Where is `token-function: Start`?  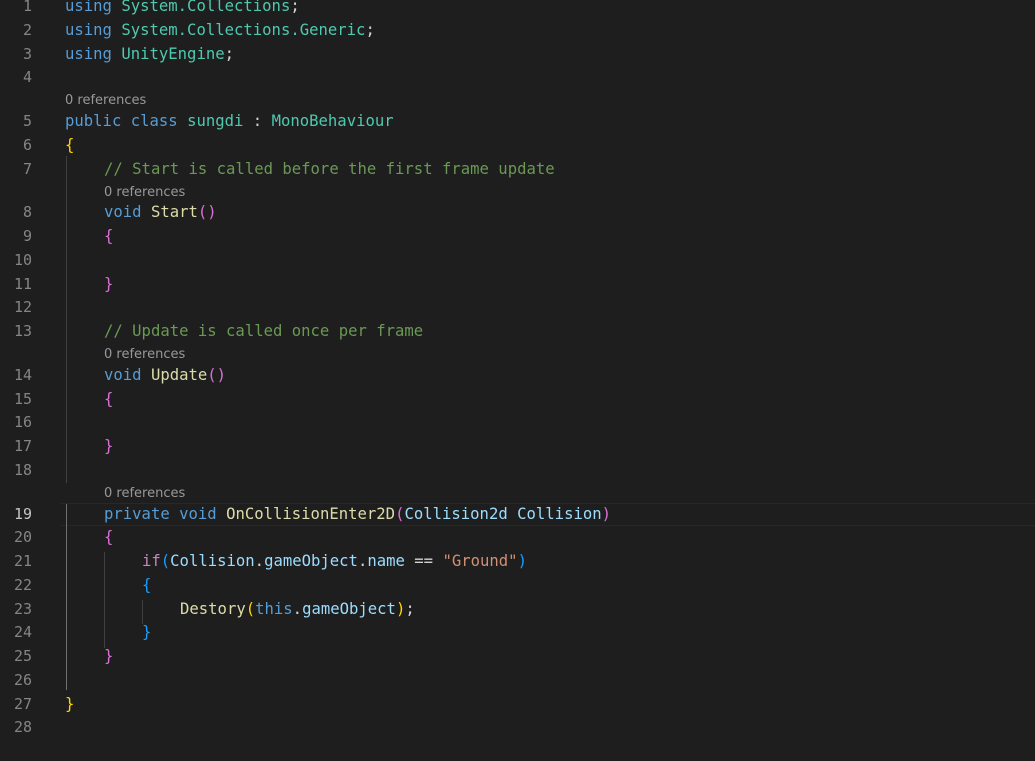 token-function: Start is located at coordinates (174, 212).